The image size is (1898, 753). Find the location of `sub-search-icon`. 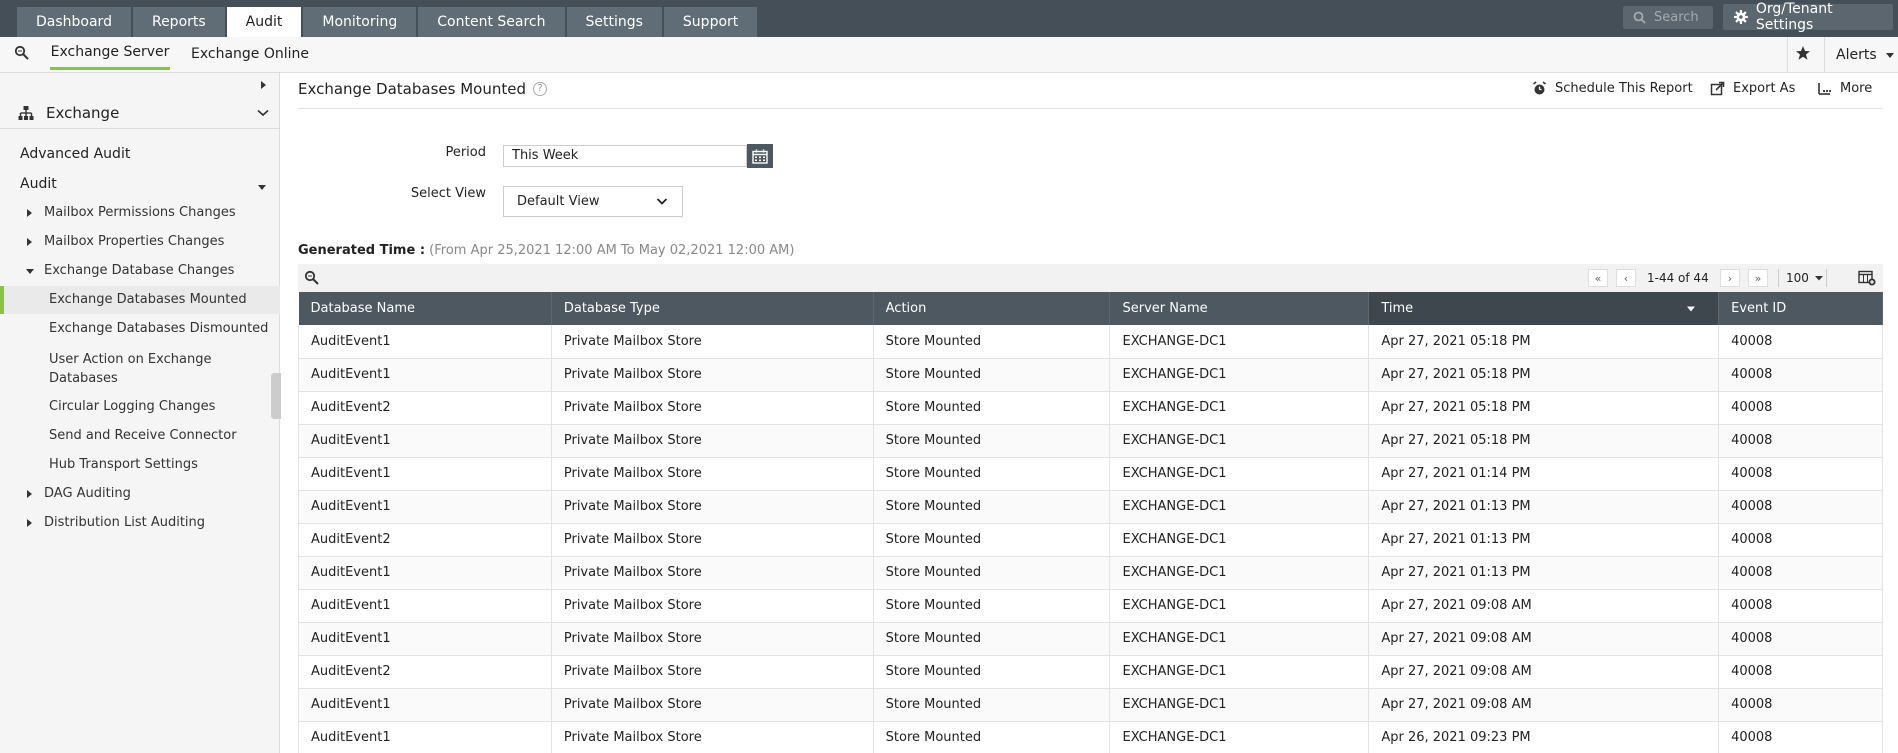

sub-search-icon is located at coordinates (22, 55).